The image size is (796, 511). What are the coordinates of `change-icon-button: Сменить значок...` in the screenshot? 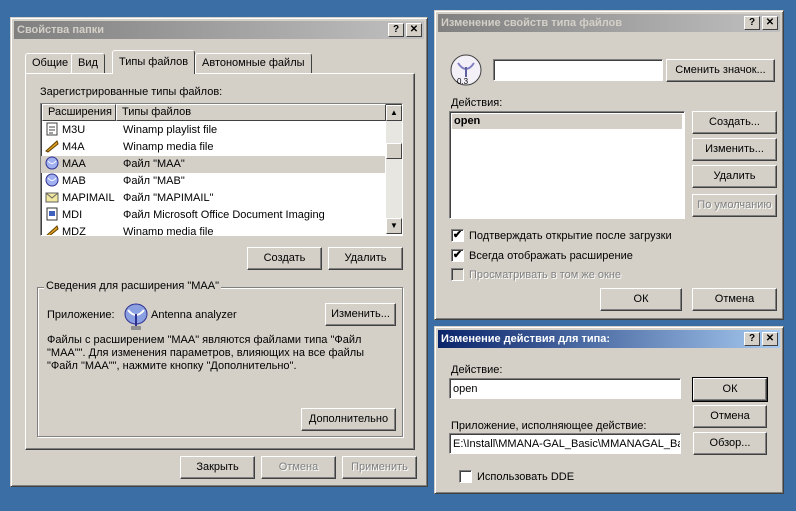 It's located at (720, 70).